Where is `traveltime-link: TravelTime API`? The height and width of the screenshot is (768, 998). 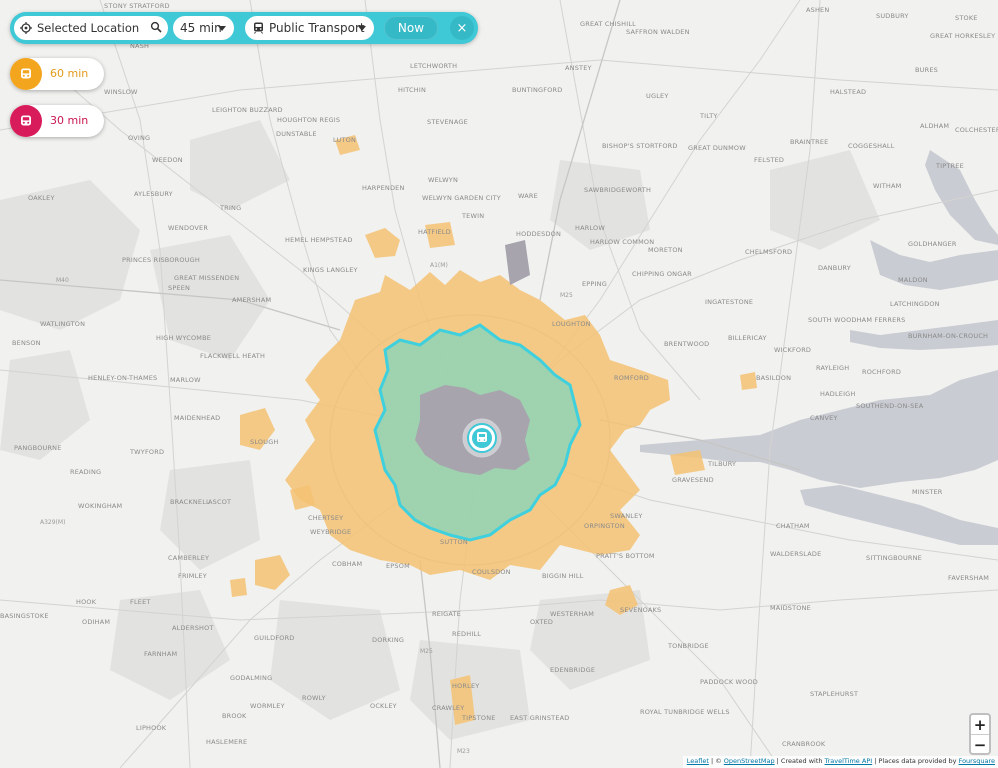 traveltime-link: TravelTime API is located at coordinates (849, 761).